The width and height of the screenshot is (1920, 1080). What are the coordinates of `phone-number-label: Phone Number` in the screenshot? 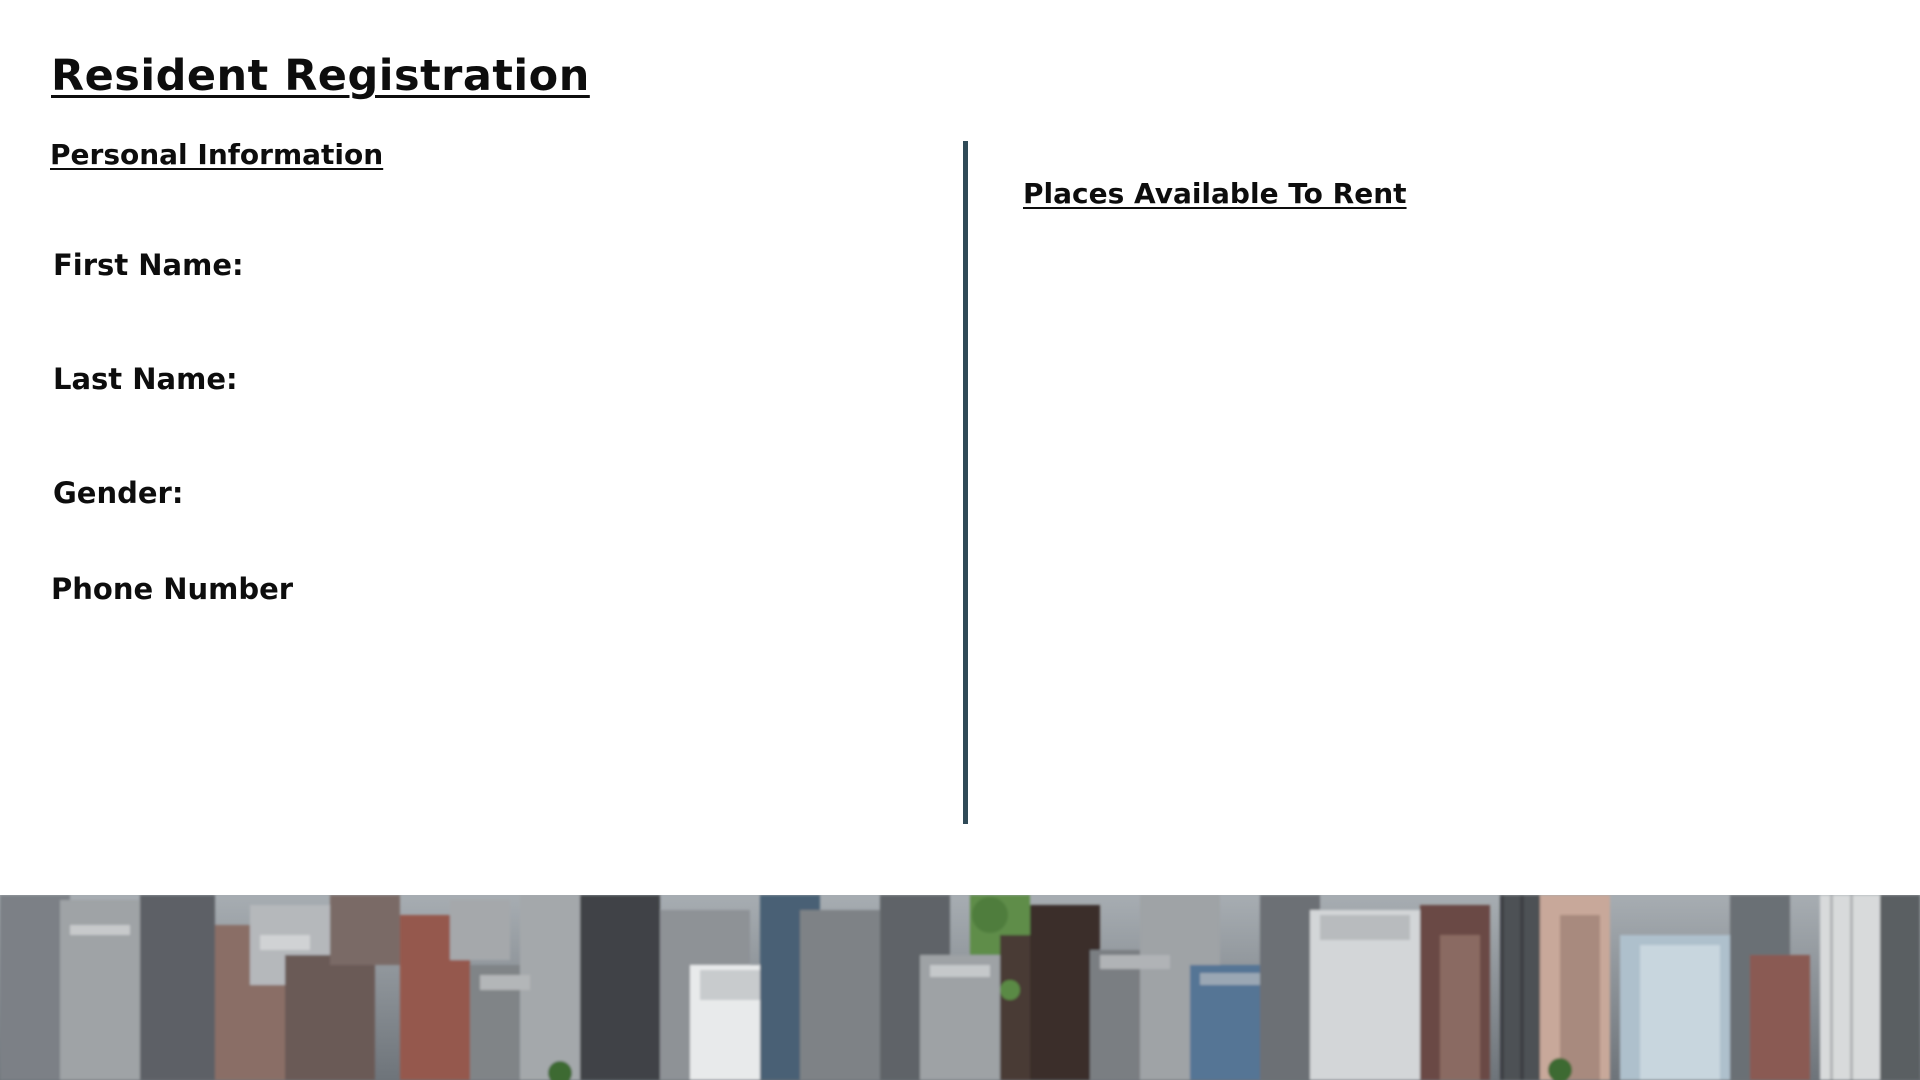 It's located at (172, 589).